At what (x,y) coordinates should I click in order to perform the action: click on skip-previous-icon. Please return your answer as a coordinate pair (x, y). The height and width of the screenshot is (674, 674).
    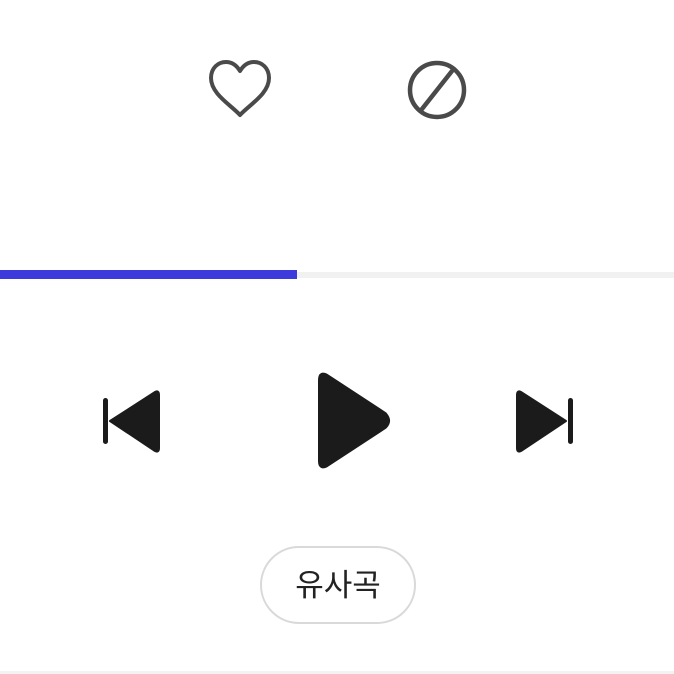
    Looking at the image, I should click on (131, 421).